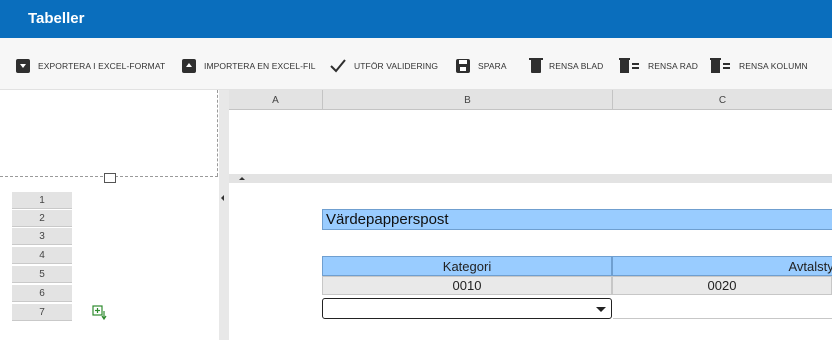 The height and width of the screenshot is (340, 832). I want to click on clear-row-label: RENSA RAD, so click(673, 66).